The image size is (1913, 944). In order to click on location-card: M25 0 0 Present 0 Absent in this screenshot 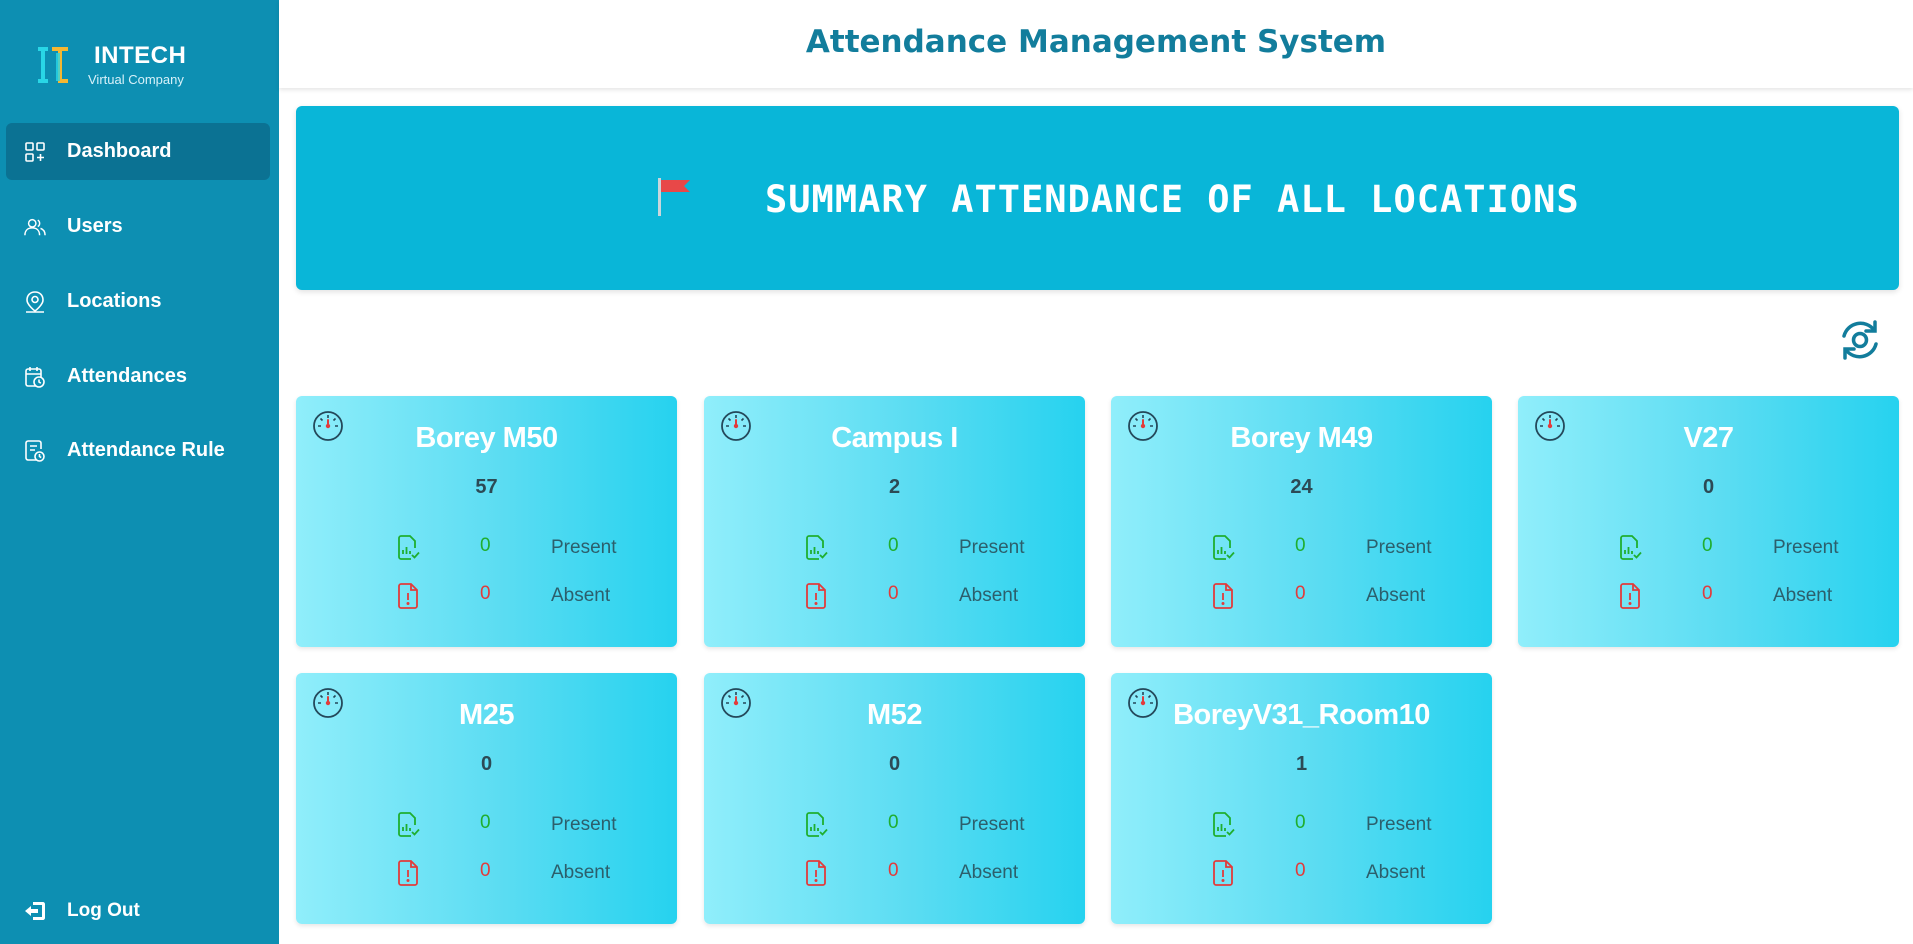, I will do `click(486, 798)`.